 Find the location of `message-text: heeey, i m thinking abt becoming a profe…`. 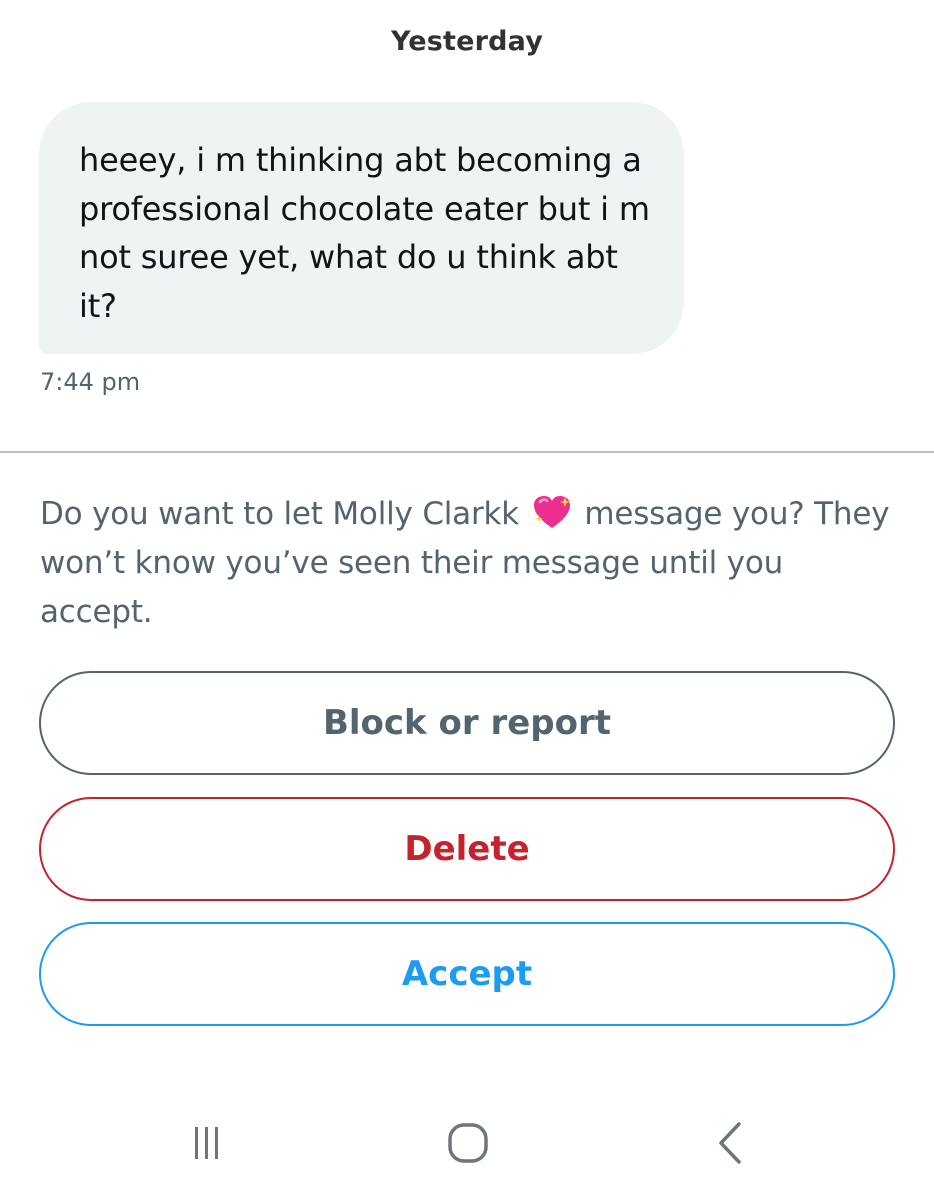

message-text: heeey, i m thinking abt becoming a profe… is located at coordinates (364, 233).